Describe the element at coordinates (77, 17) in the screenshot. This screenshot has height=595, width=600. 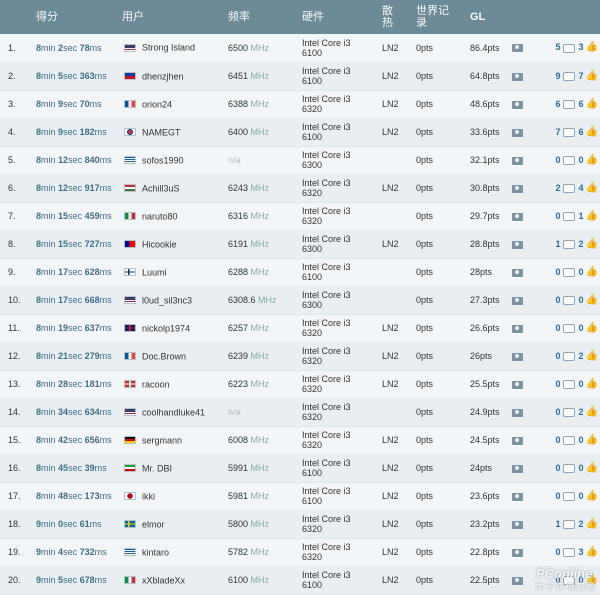
I see `header-score: 得分` at that location.